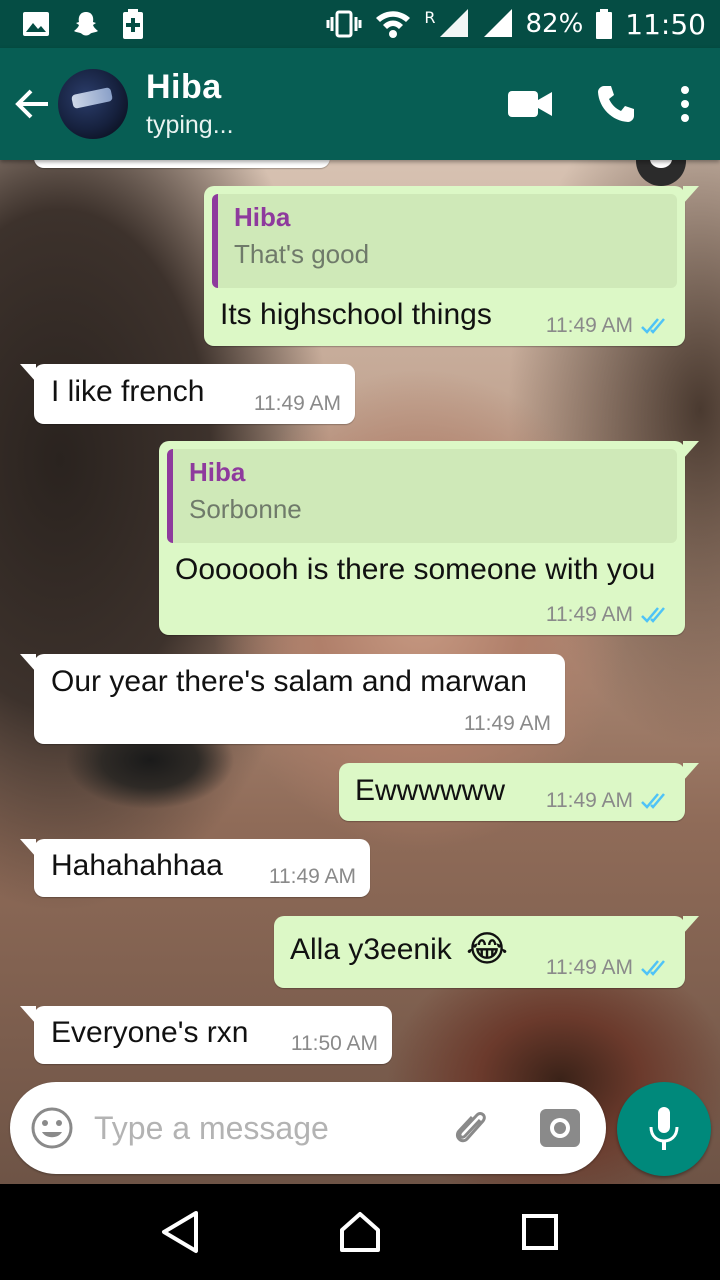 Image resolution: width=720 pixels, height=1280 pixels. I want to click on video-call-icon, so click(530, 104).